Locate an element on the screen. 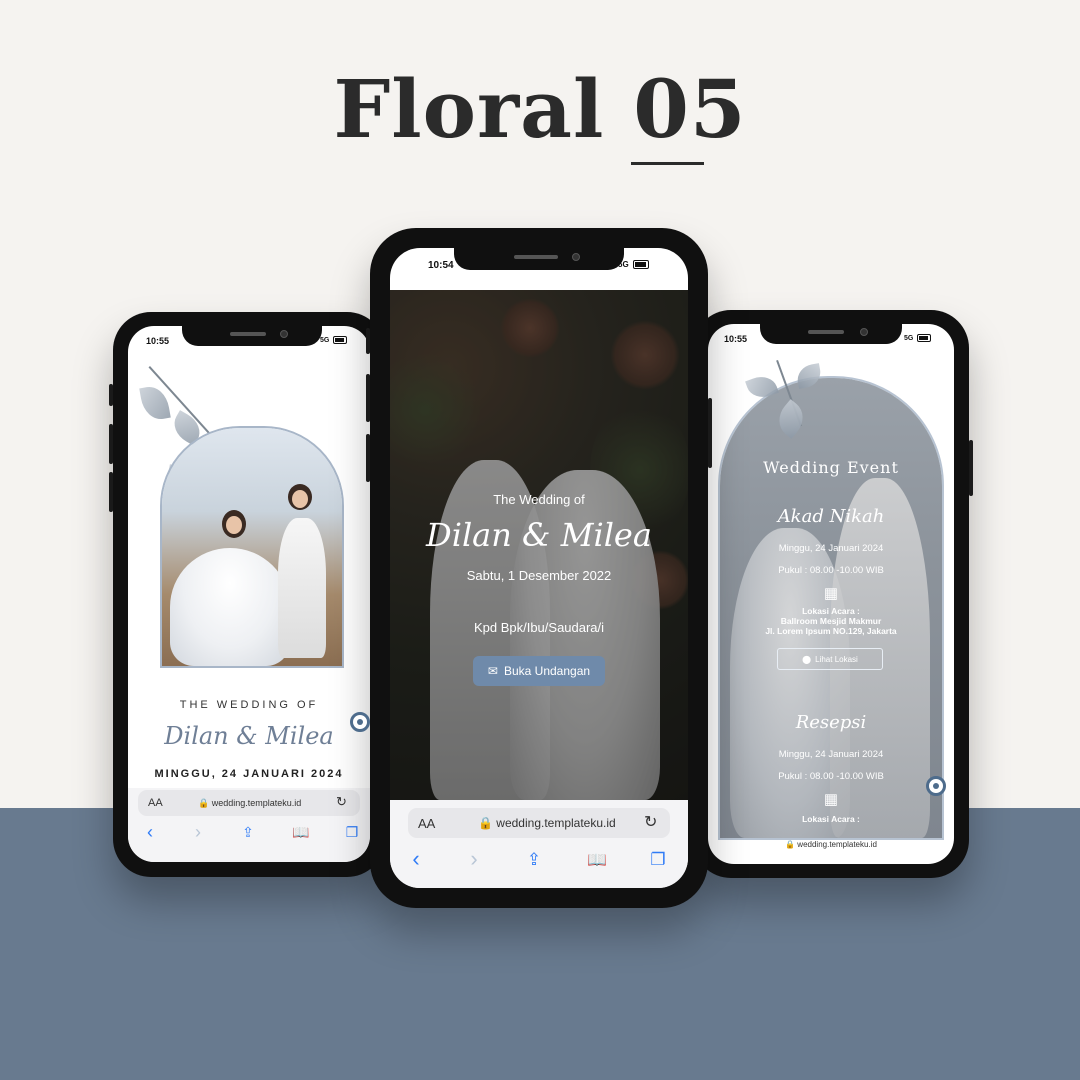  phone-center-volume-down-button is located at coordinates (368, 458).